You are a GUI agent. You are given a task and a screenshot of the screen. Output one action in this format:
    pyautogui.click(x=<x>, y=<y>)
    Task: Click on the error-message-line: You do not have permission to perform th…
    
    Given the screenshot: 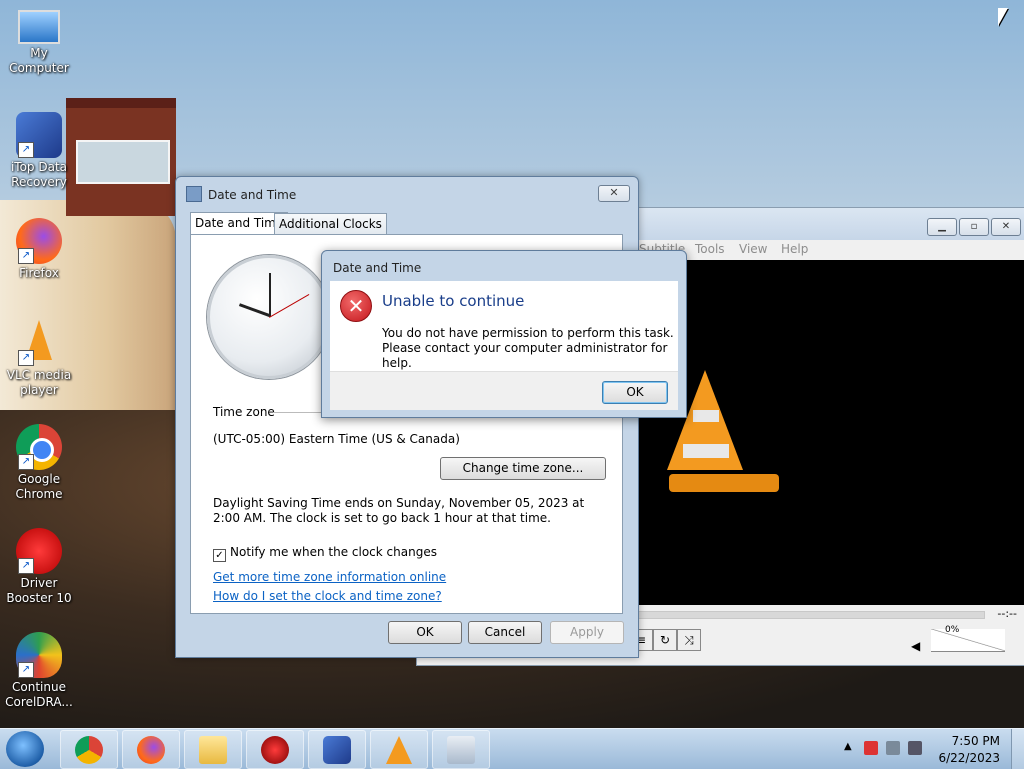 What is the action you would take?
    pyautogui.click(x=528, y=333)
    